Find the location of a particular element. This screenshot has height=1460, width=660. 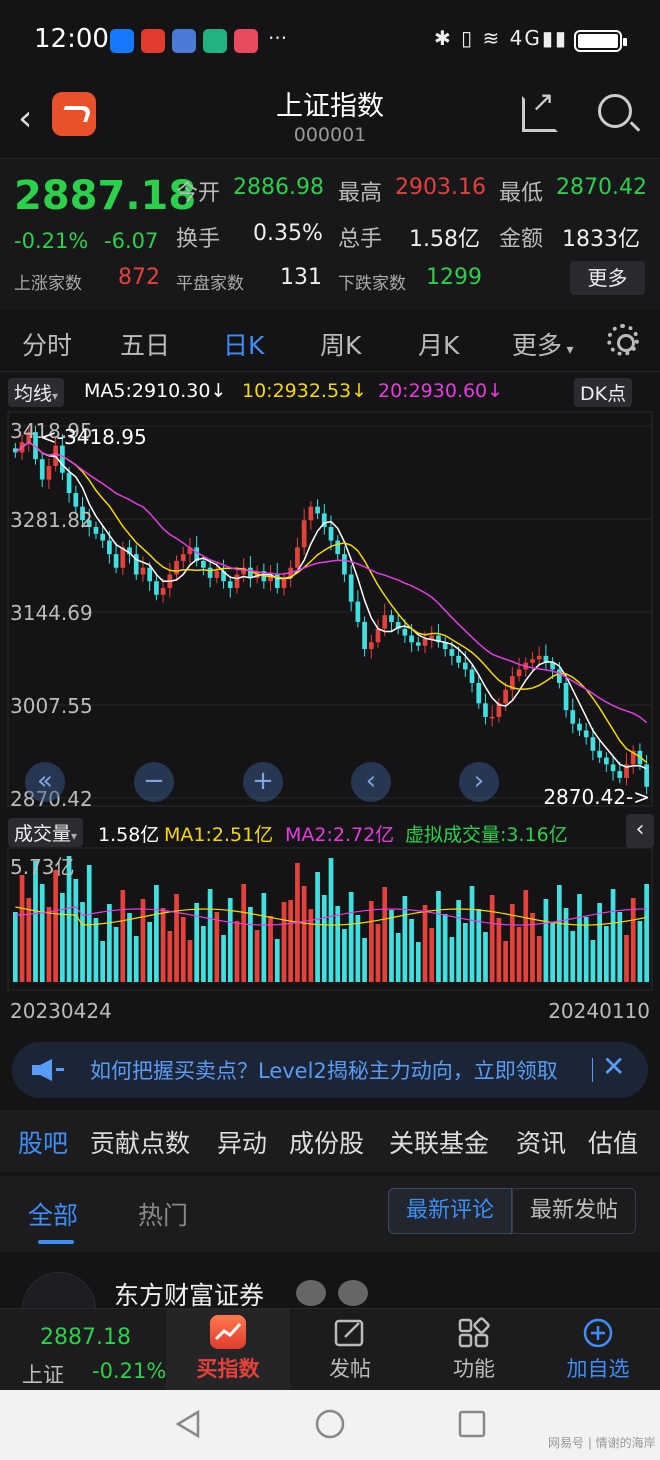

tab-five-day: 五日 is located at coordinates (145, 344).